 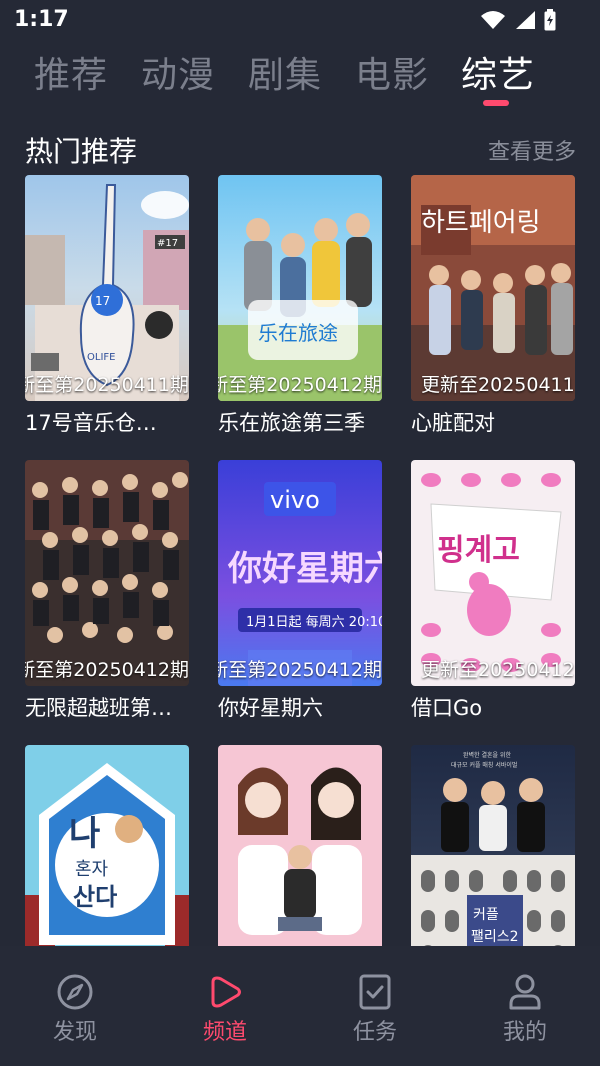 What do you see at coordinates (101, 357) in the screenshot?
I see `svg-text: OLIFE` at bounding box center [101, 357].